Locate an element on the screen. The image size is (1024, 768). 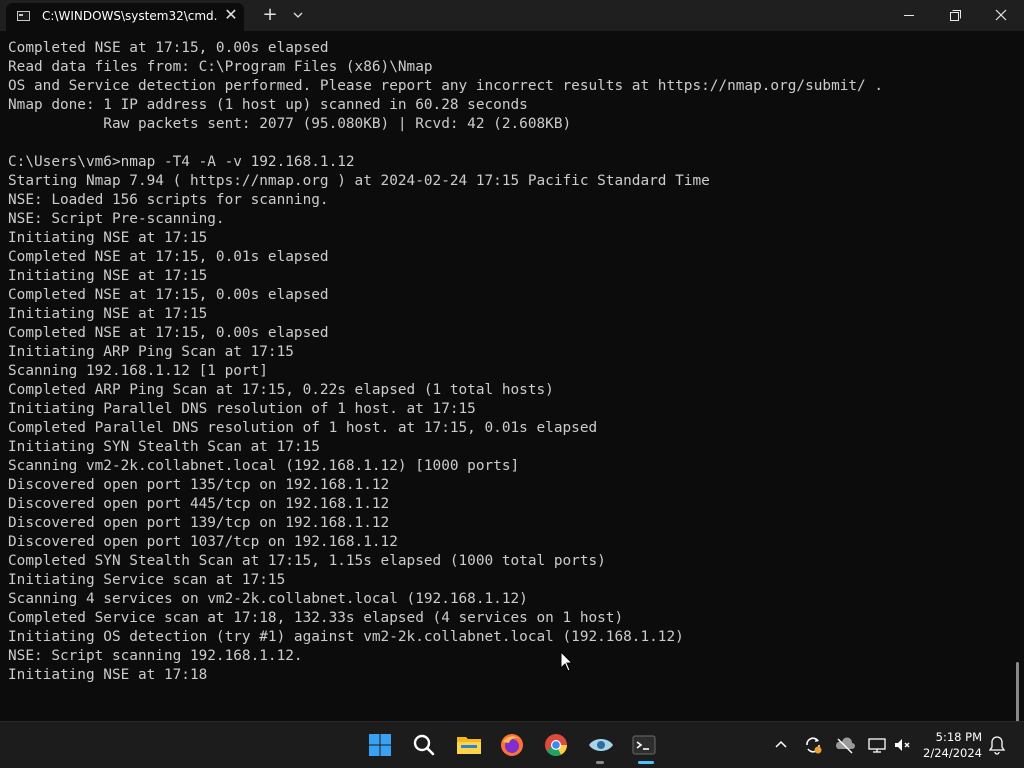
firefox-icon is located at coordinates (512, 745).